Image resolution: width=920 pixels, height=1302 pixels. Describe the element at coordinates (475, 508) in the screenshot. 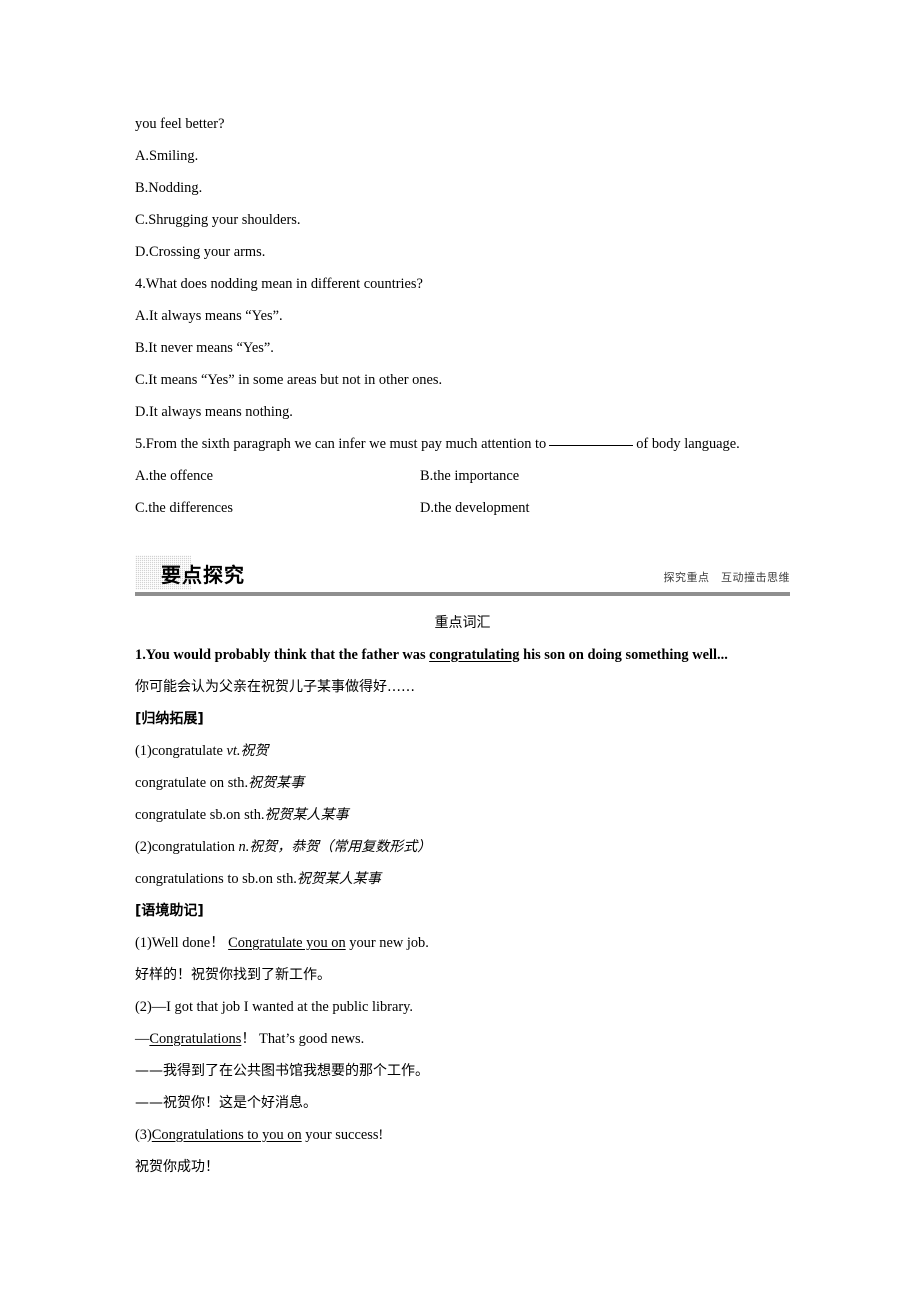

I see `question-5-option-d: D.the development` at that location.